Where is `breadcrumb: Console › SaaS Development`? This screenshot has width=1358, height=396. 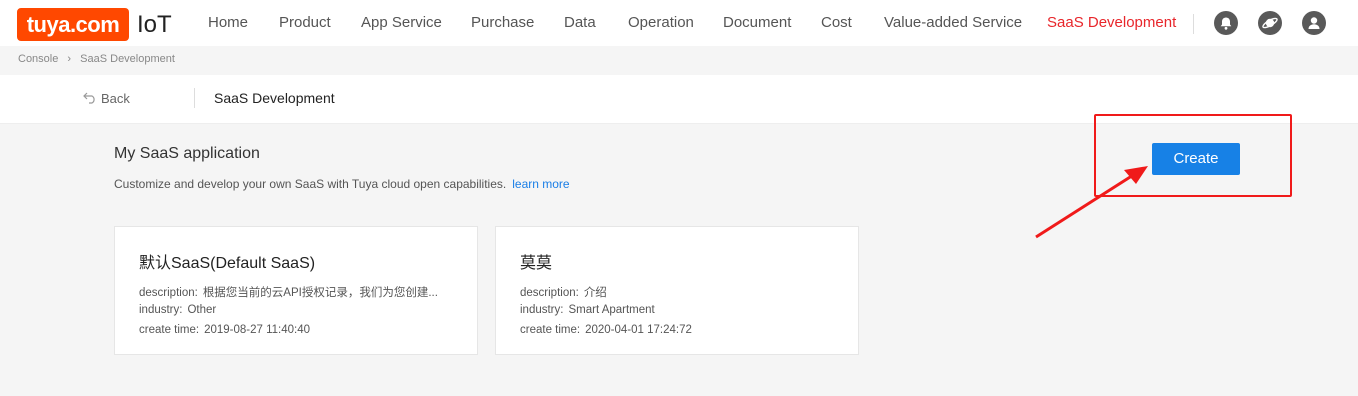
breadcrumb: Console › SaaS Development is located at coordinates (99, 59).